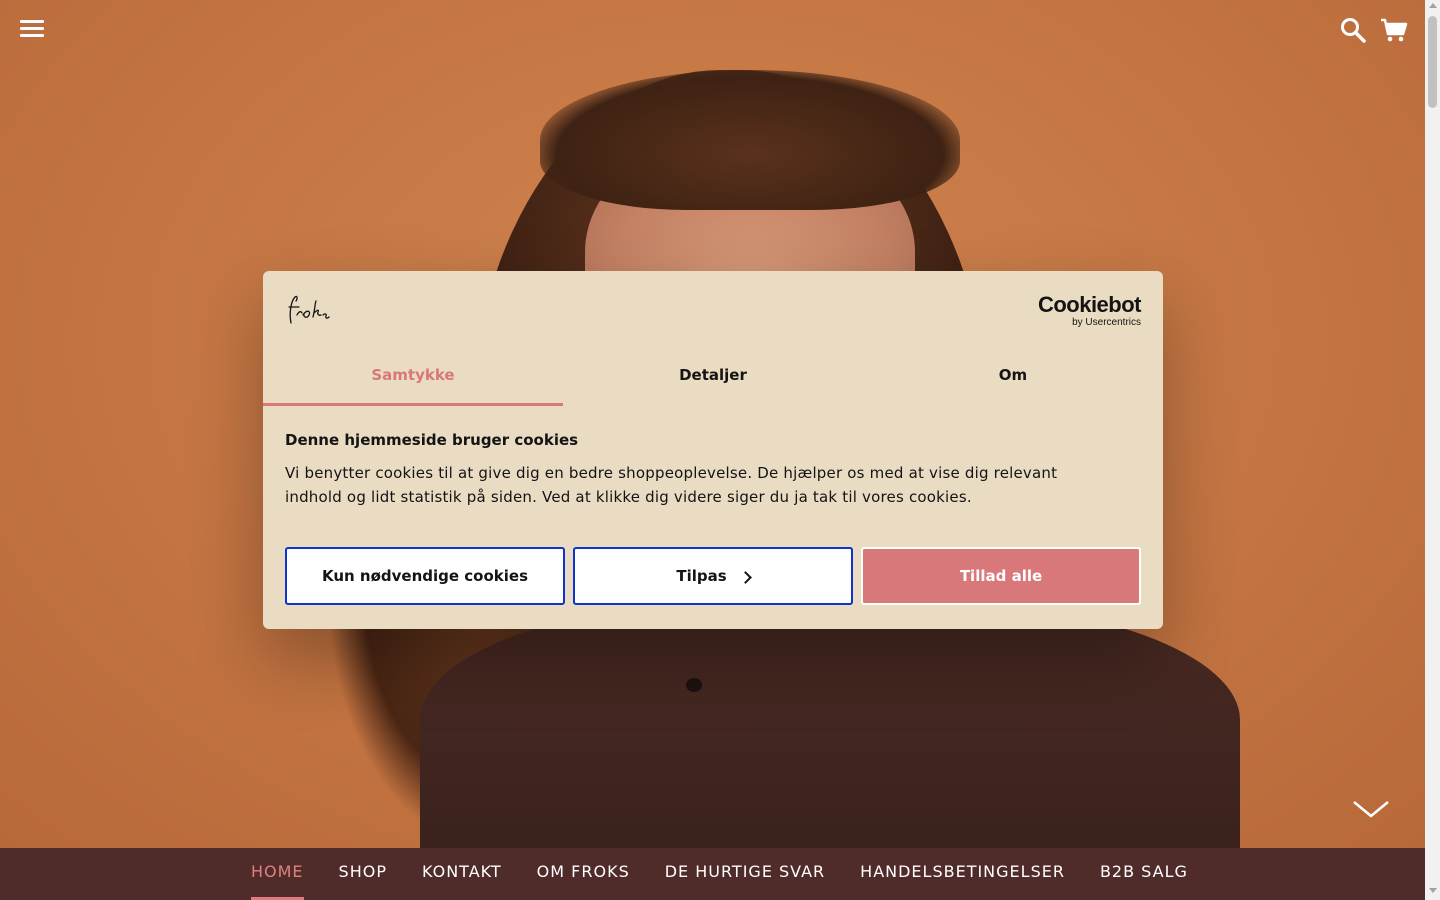  I want to click on chevron-right-icon, so click(745, 577).